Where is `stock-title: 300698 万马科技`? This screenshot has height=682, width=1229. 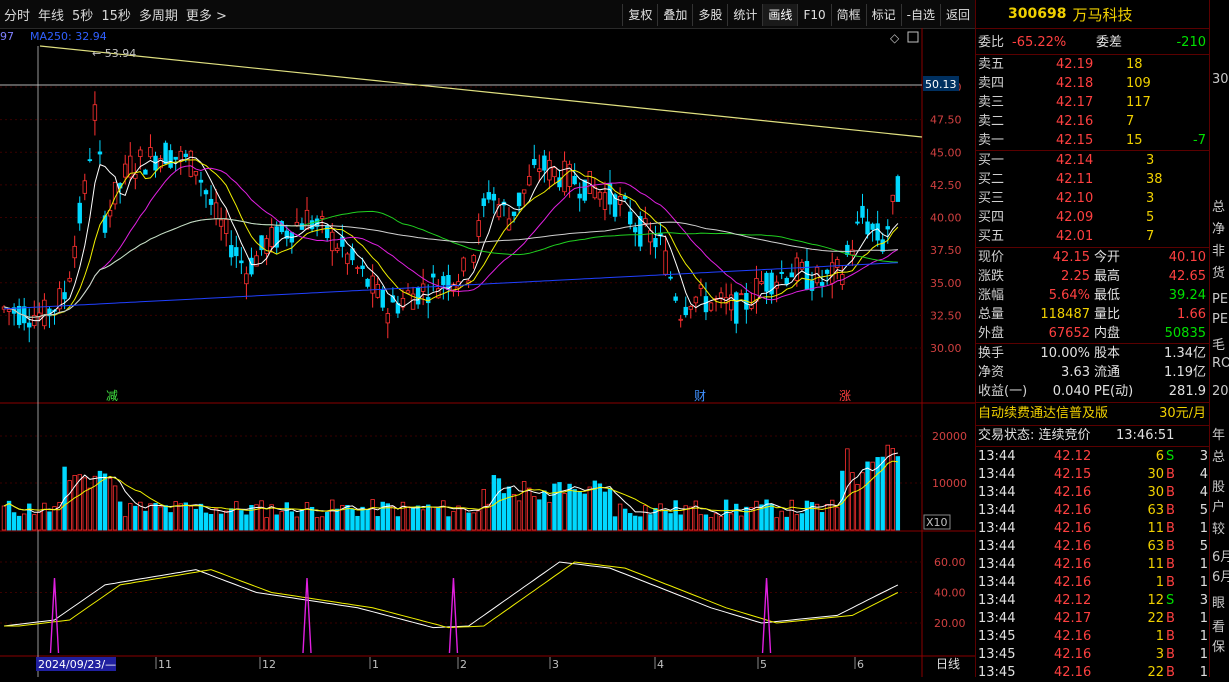
stock-title: 300698 万马科技 is located at coordinates (1093, 14).